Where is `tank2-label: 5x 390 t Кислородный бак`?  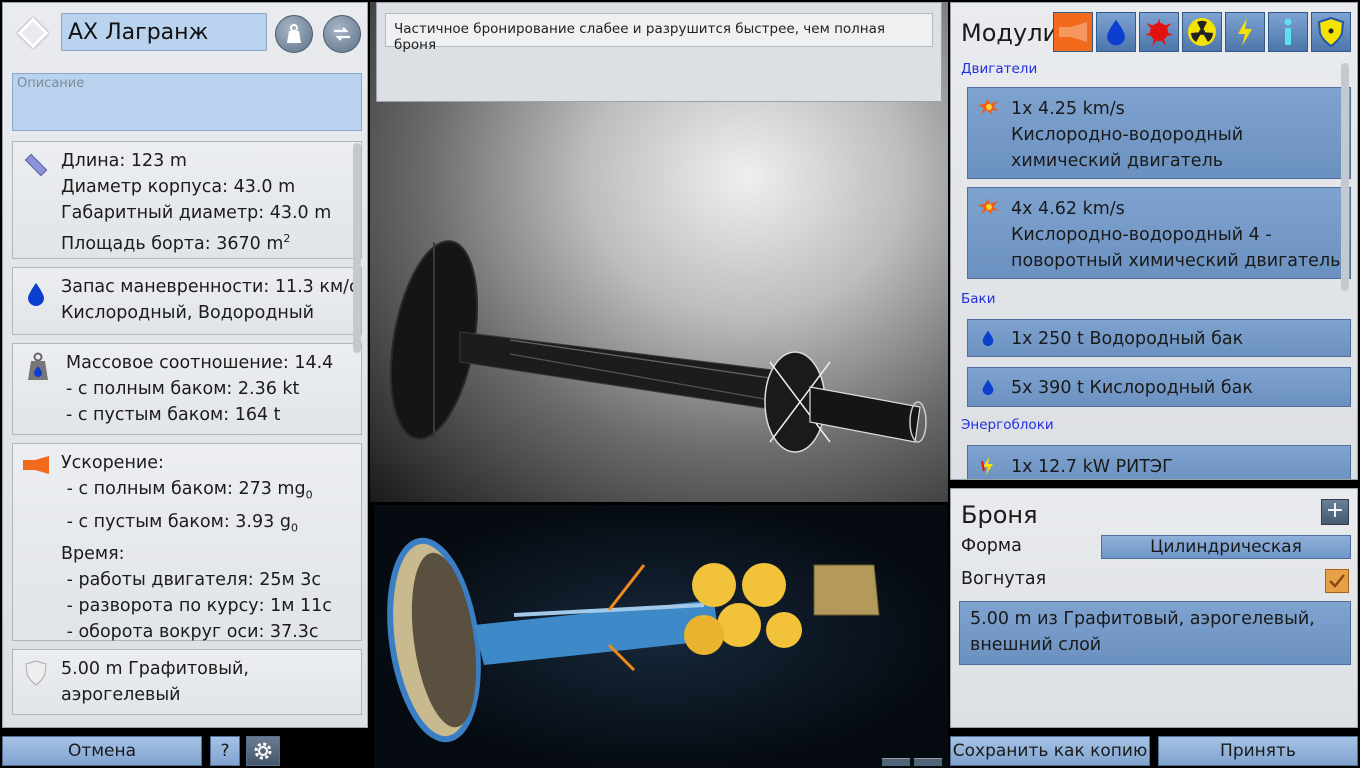 tank2-label: 5x 390 t Кислородный бак is located at coordinates (1132, 388).